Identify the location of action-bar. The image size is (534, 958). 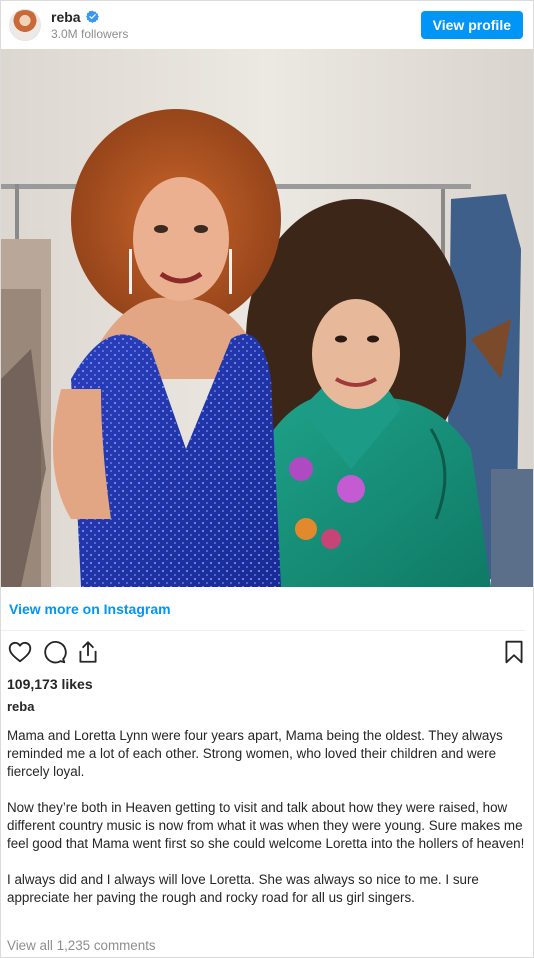
(267, 652).